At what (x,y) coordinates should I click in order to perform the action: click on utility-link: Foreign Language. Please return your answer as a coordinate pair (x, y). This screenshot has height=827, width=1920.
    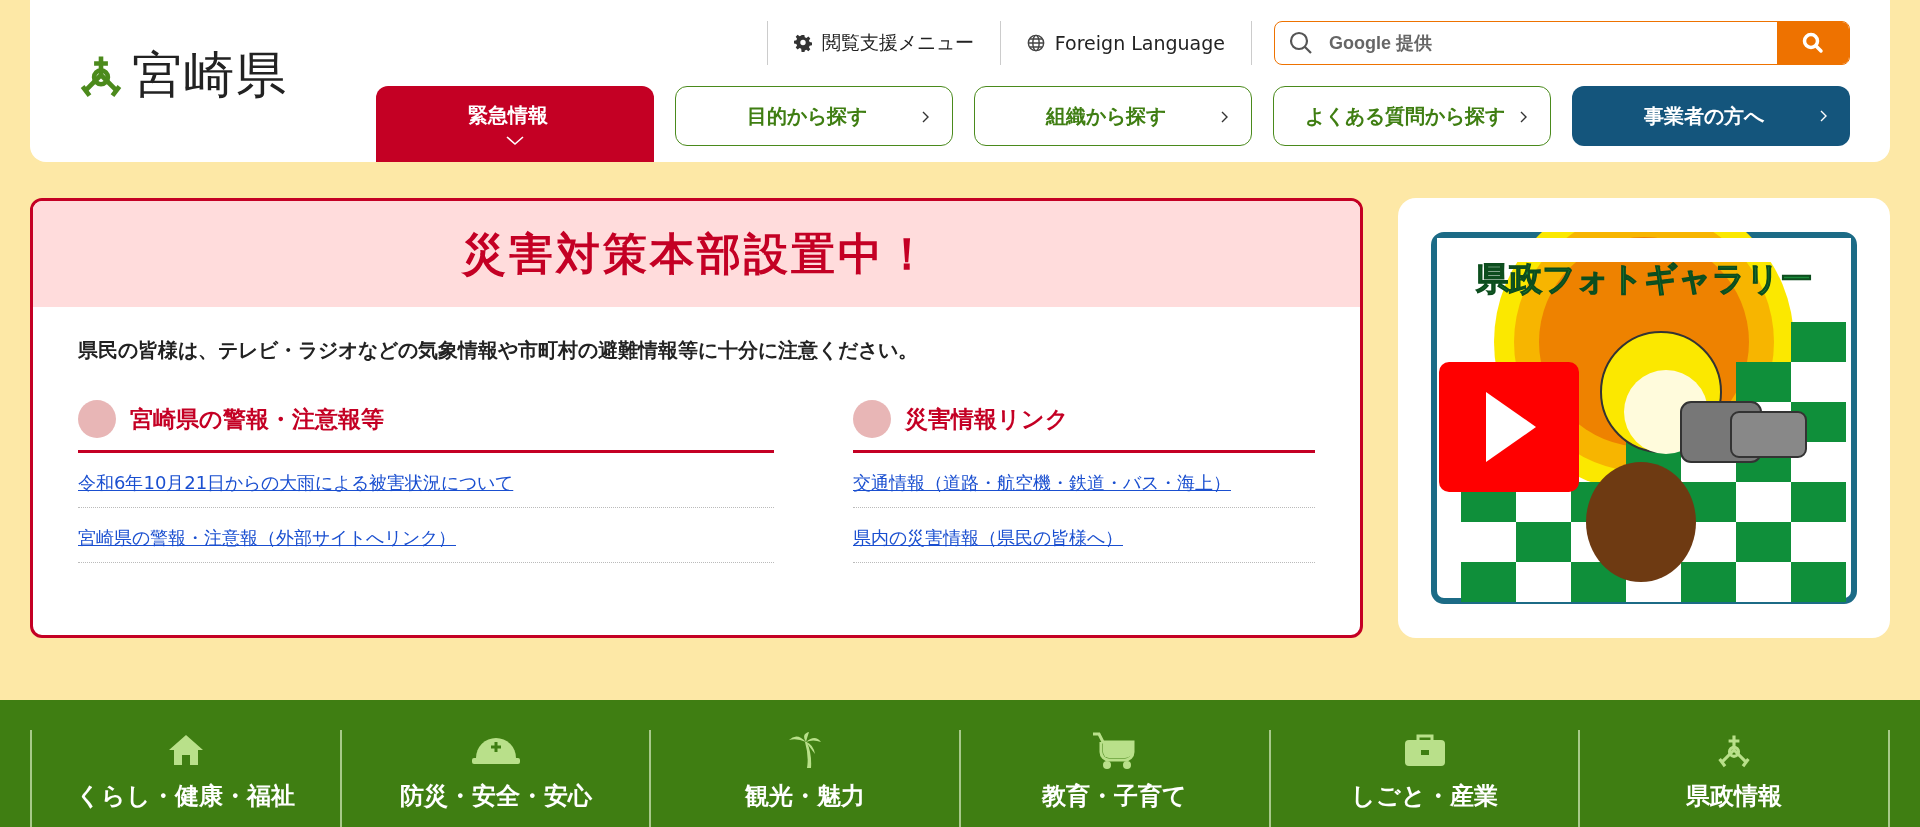
    Looking at the image, I should click on (1125, 43).